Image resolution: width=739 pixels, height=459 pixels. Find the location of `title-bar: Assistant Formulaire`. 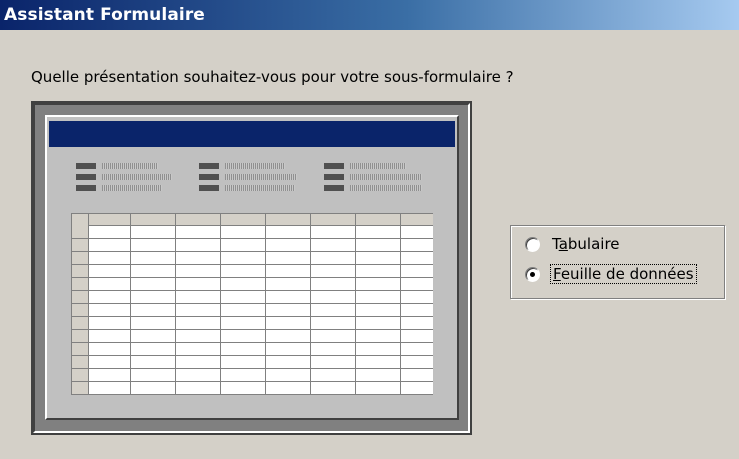

title-bar: Assistant Formulaire is located at coordinates (369, 15).